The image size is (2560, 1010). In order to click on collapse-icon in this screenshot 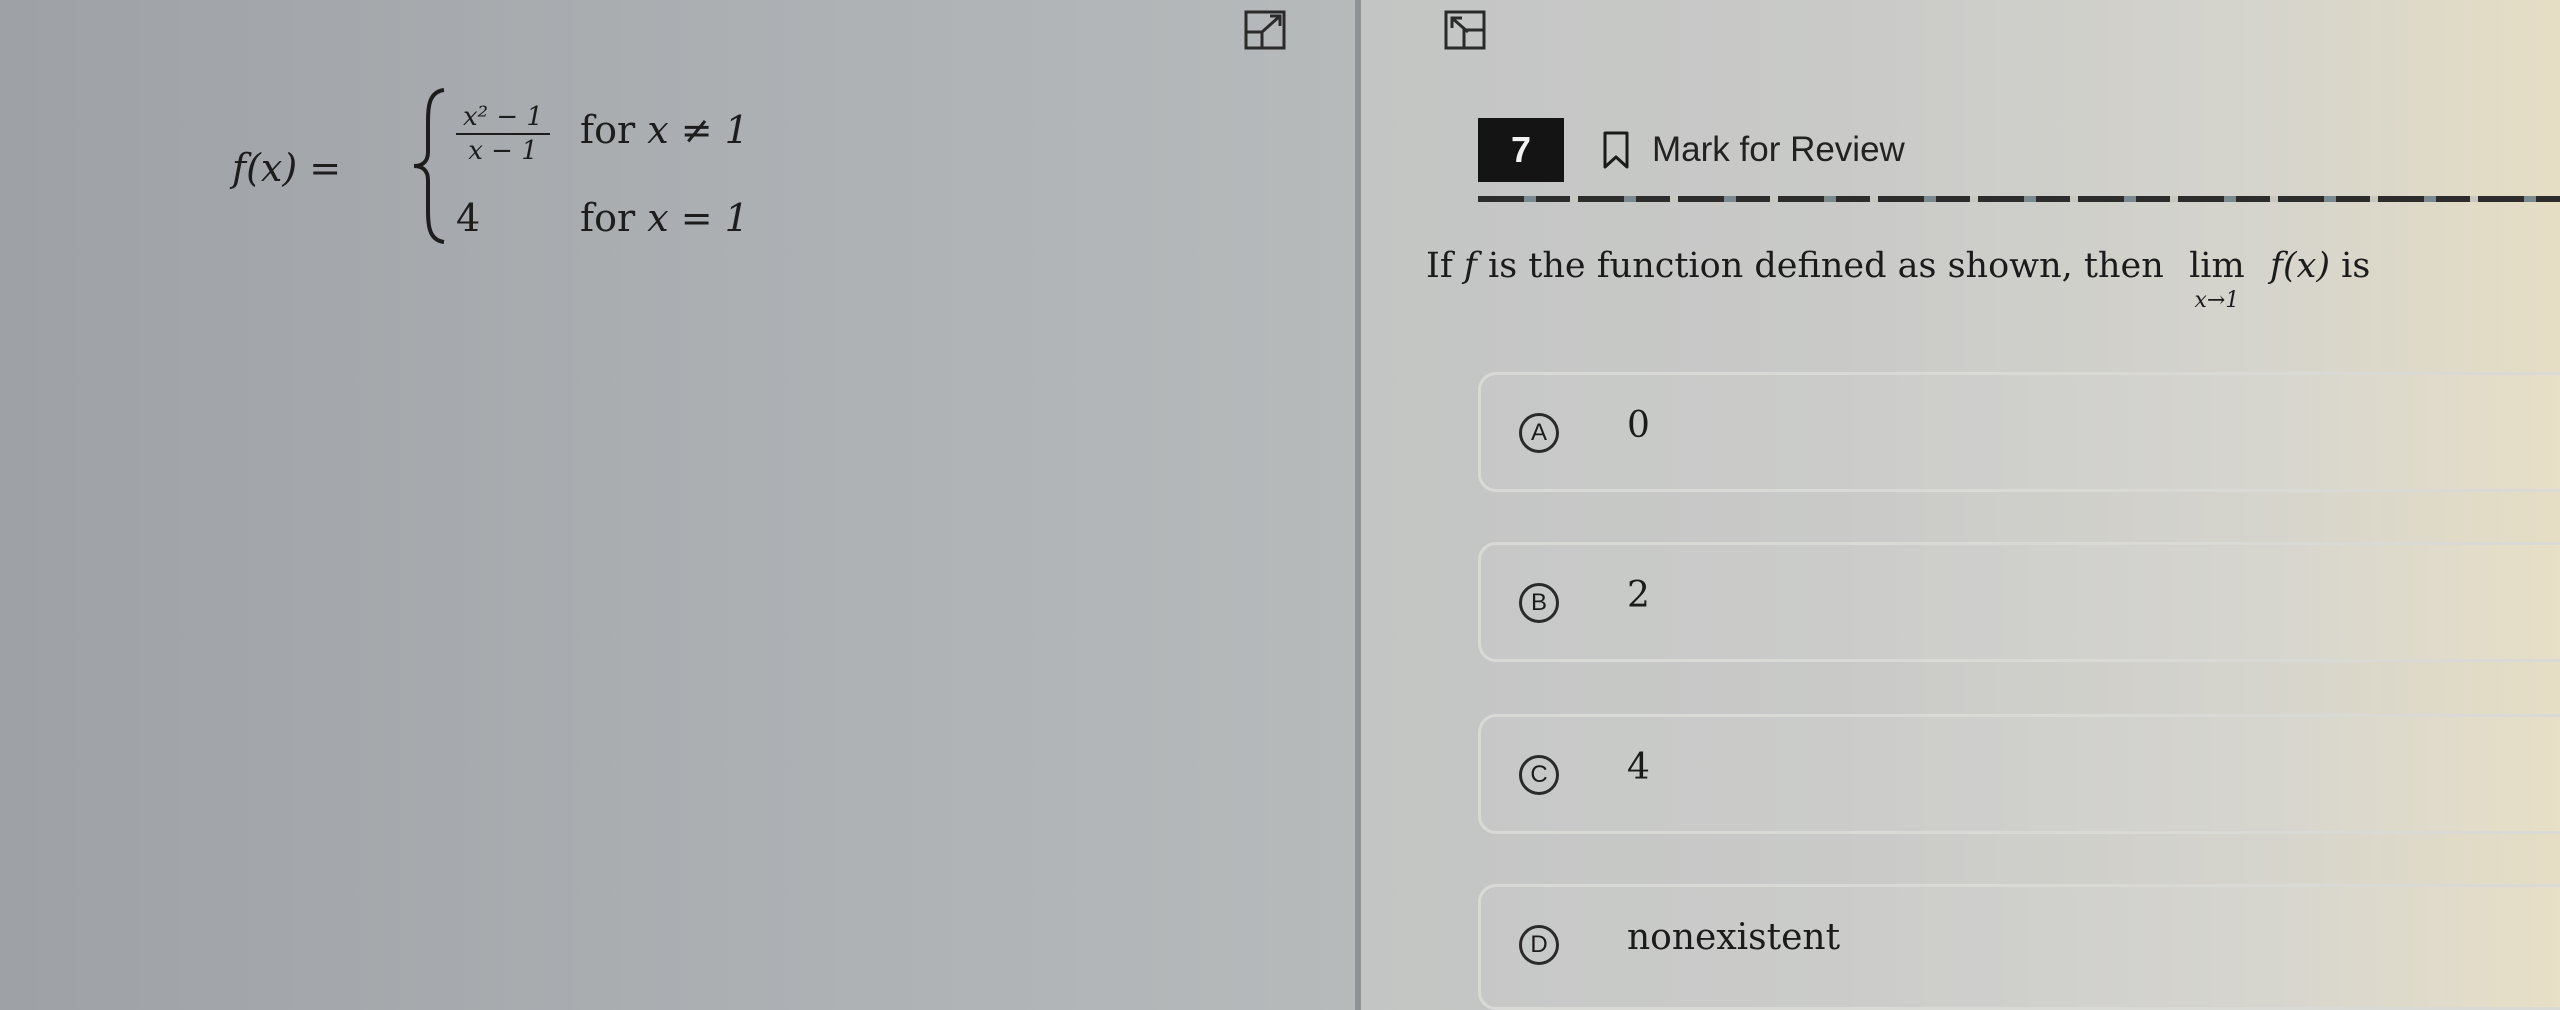, I will do `click(1465, 30)`.